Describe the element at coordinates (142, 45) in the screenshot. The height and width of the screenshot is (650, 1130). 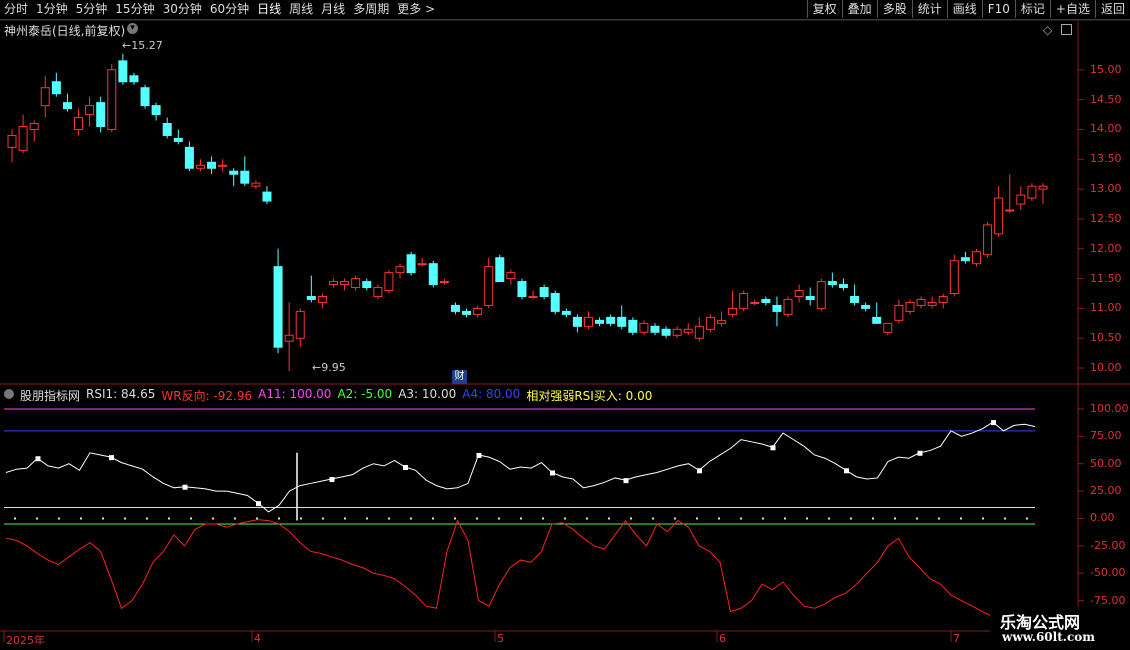
I see `high-price-label: ←15.27` at that location.